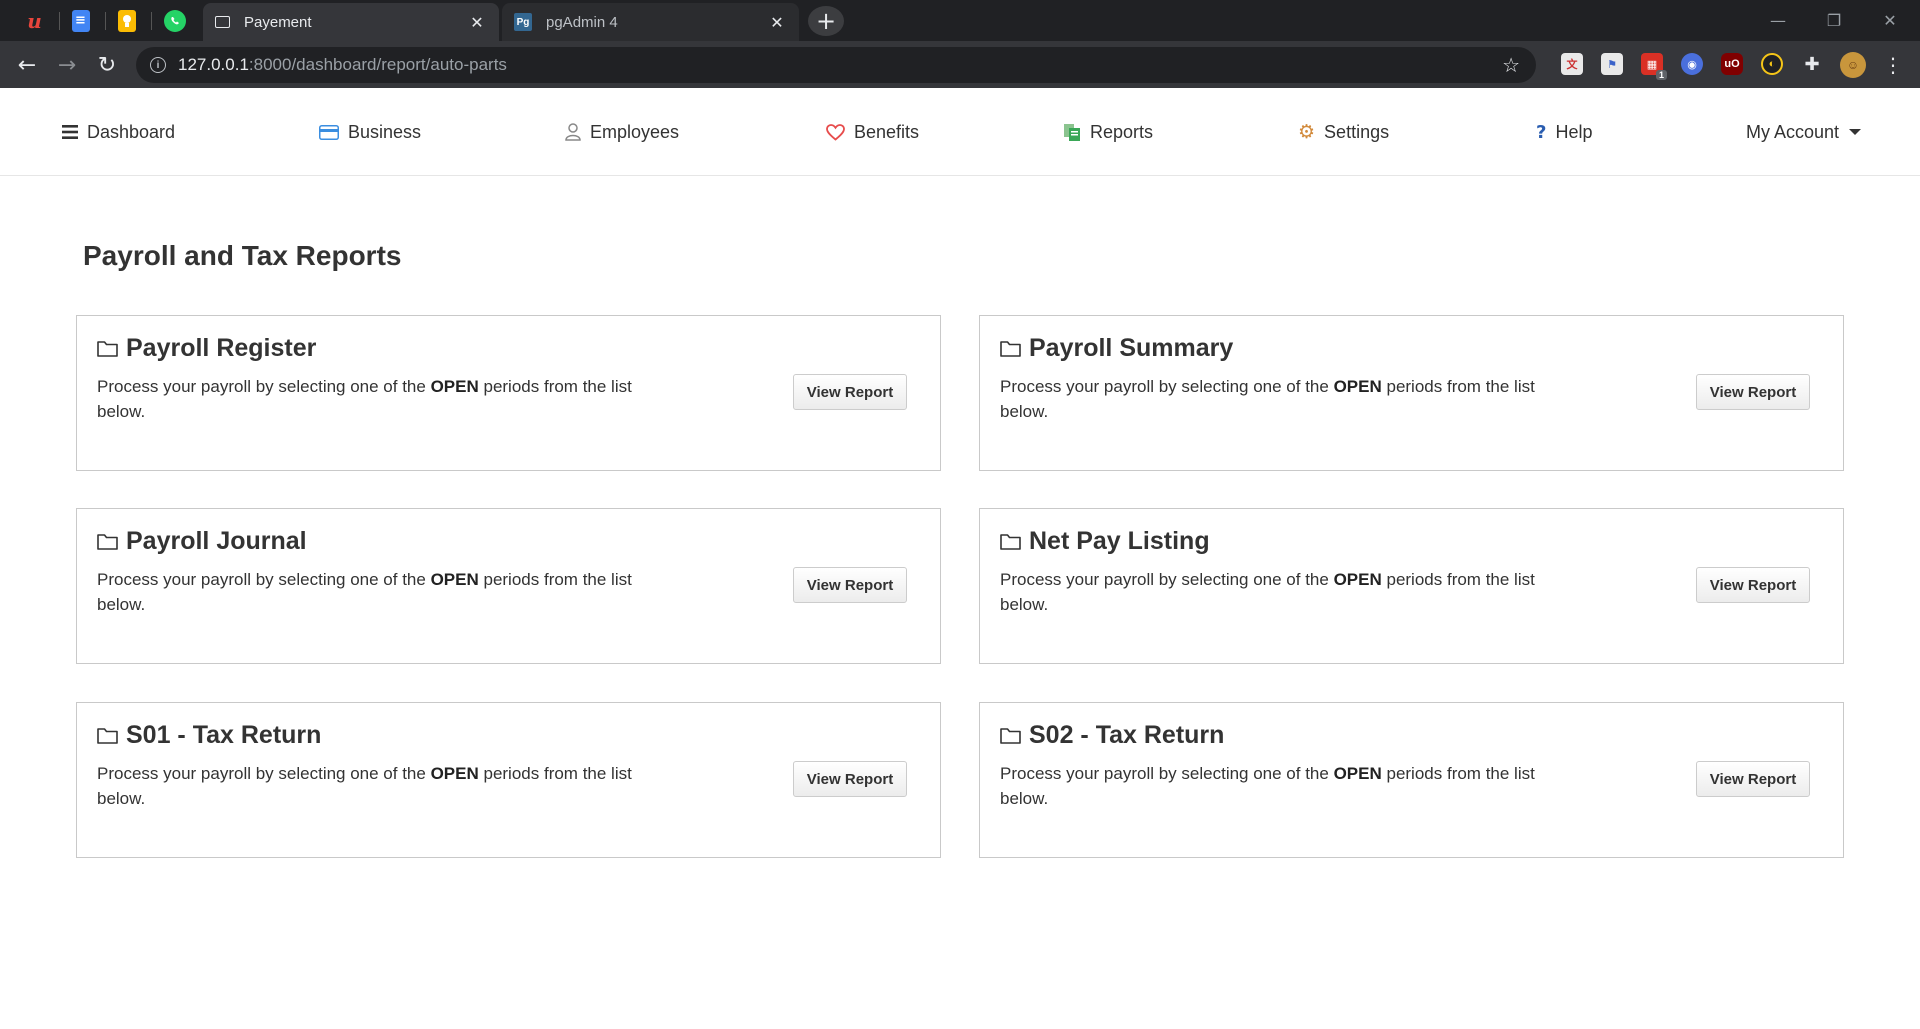 The image size is (1920, 1029). What do you see at coordinates (1855, 132) in the screenshot?
I see `caret-down-icon` at bounding box center [1855, 132].